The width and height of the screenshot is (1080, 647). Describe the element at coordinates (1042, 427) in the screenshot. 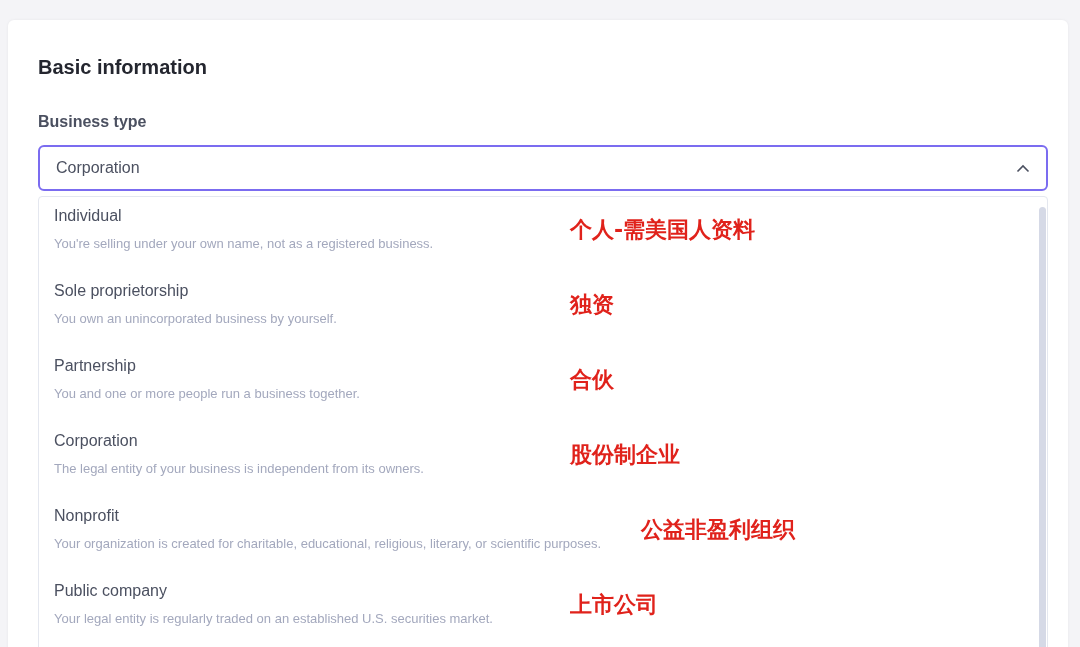

I see `scrollbar-thumb` at that location.